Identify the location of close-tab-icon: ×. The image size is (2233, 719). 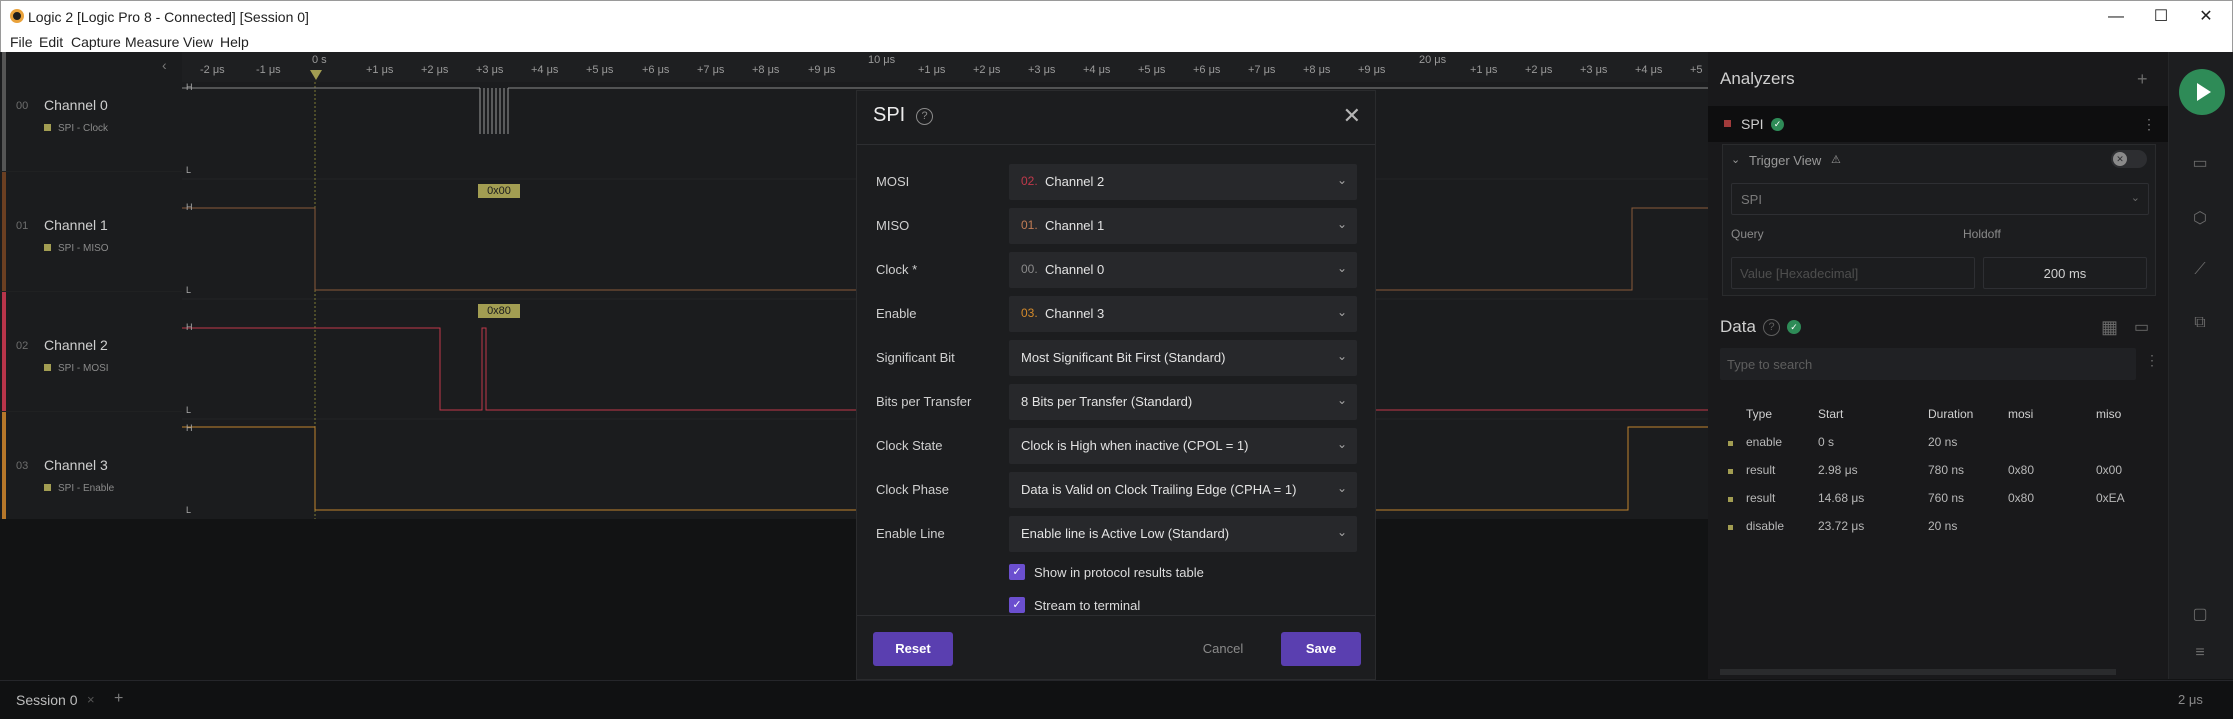
(91, 699).